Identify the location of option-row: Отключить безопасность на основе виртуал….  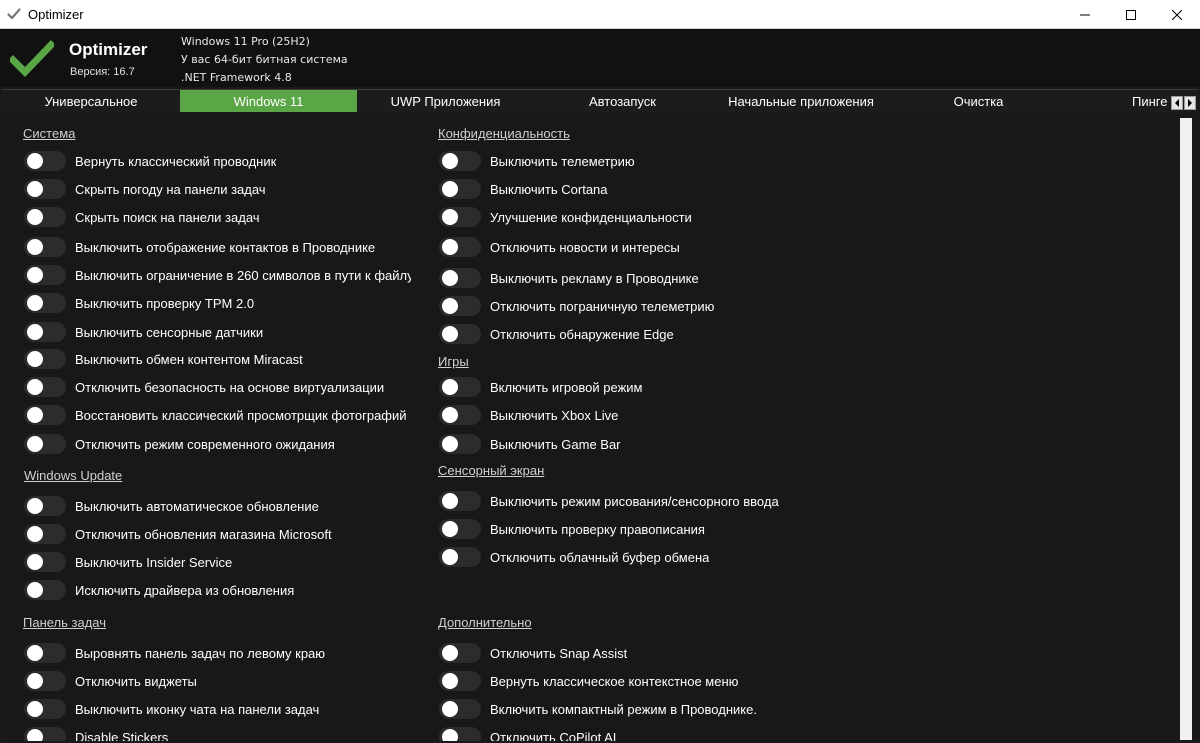
(204, 387).